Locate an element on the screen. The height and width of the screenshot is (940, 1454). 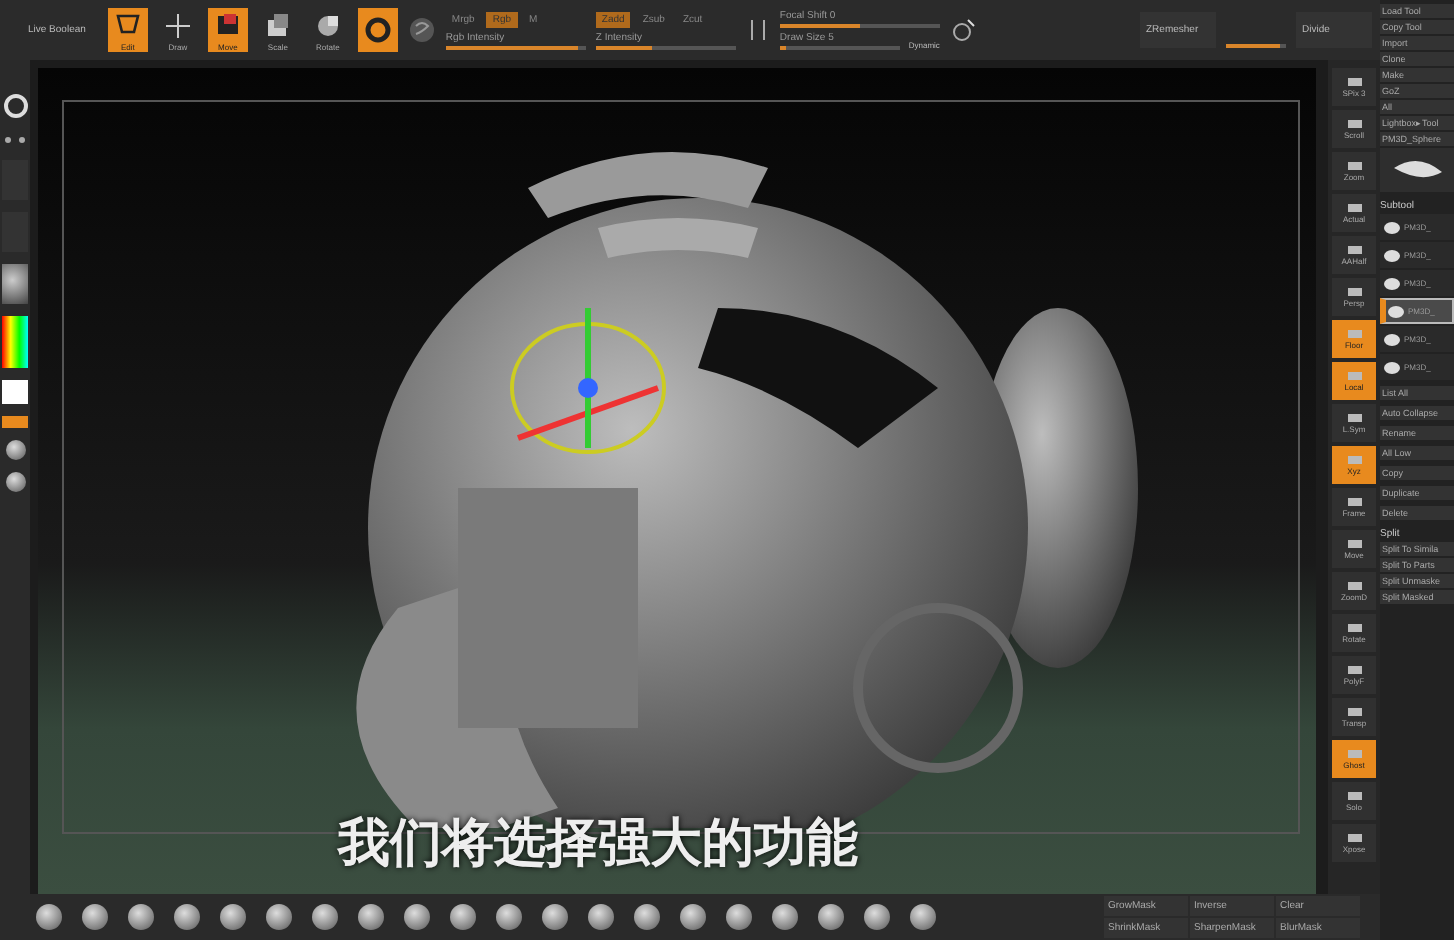
tool-icon is located at coordinates (177, 25).